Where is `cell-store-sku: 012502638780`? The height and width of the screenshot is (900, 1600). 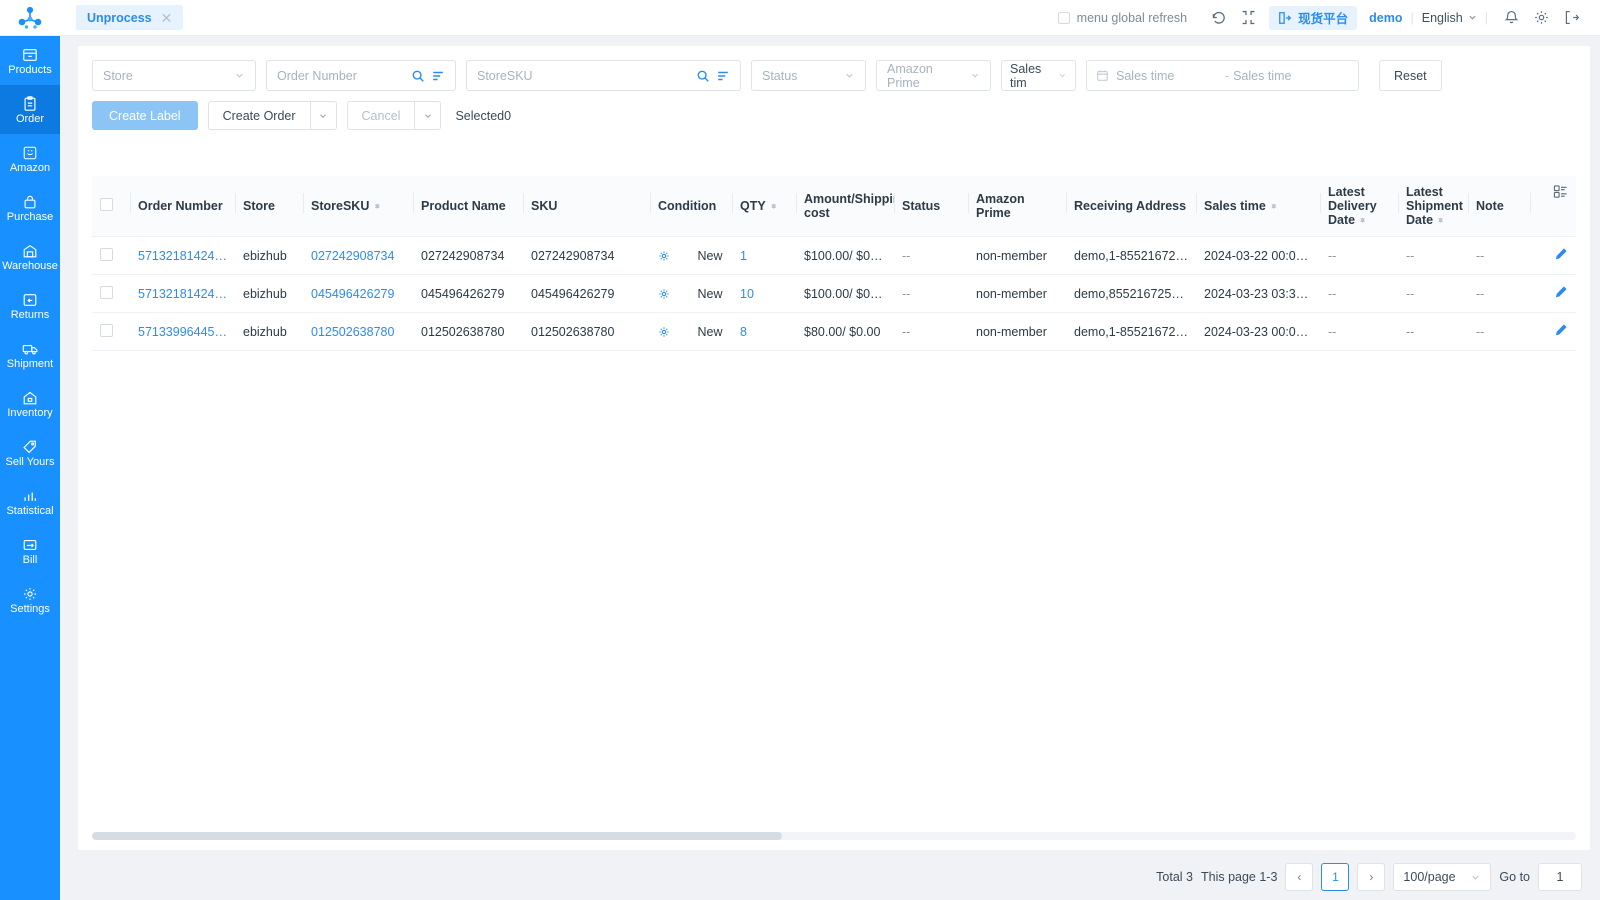
cell-store-sku: 012502638780 is located at coordinates (358, 331).